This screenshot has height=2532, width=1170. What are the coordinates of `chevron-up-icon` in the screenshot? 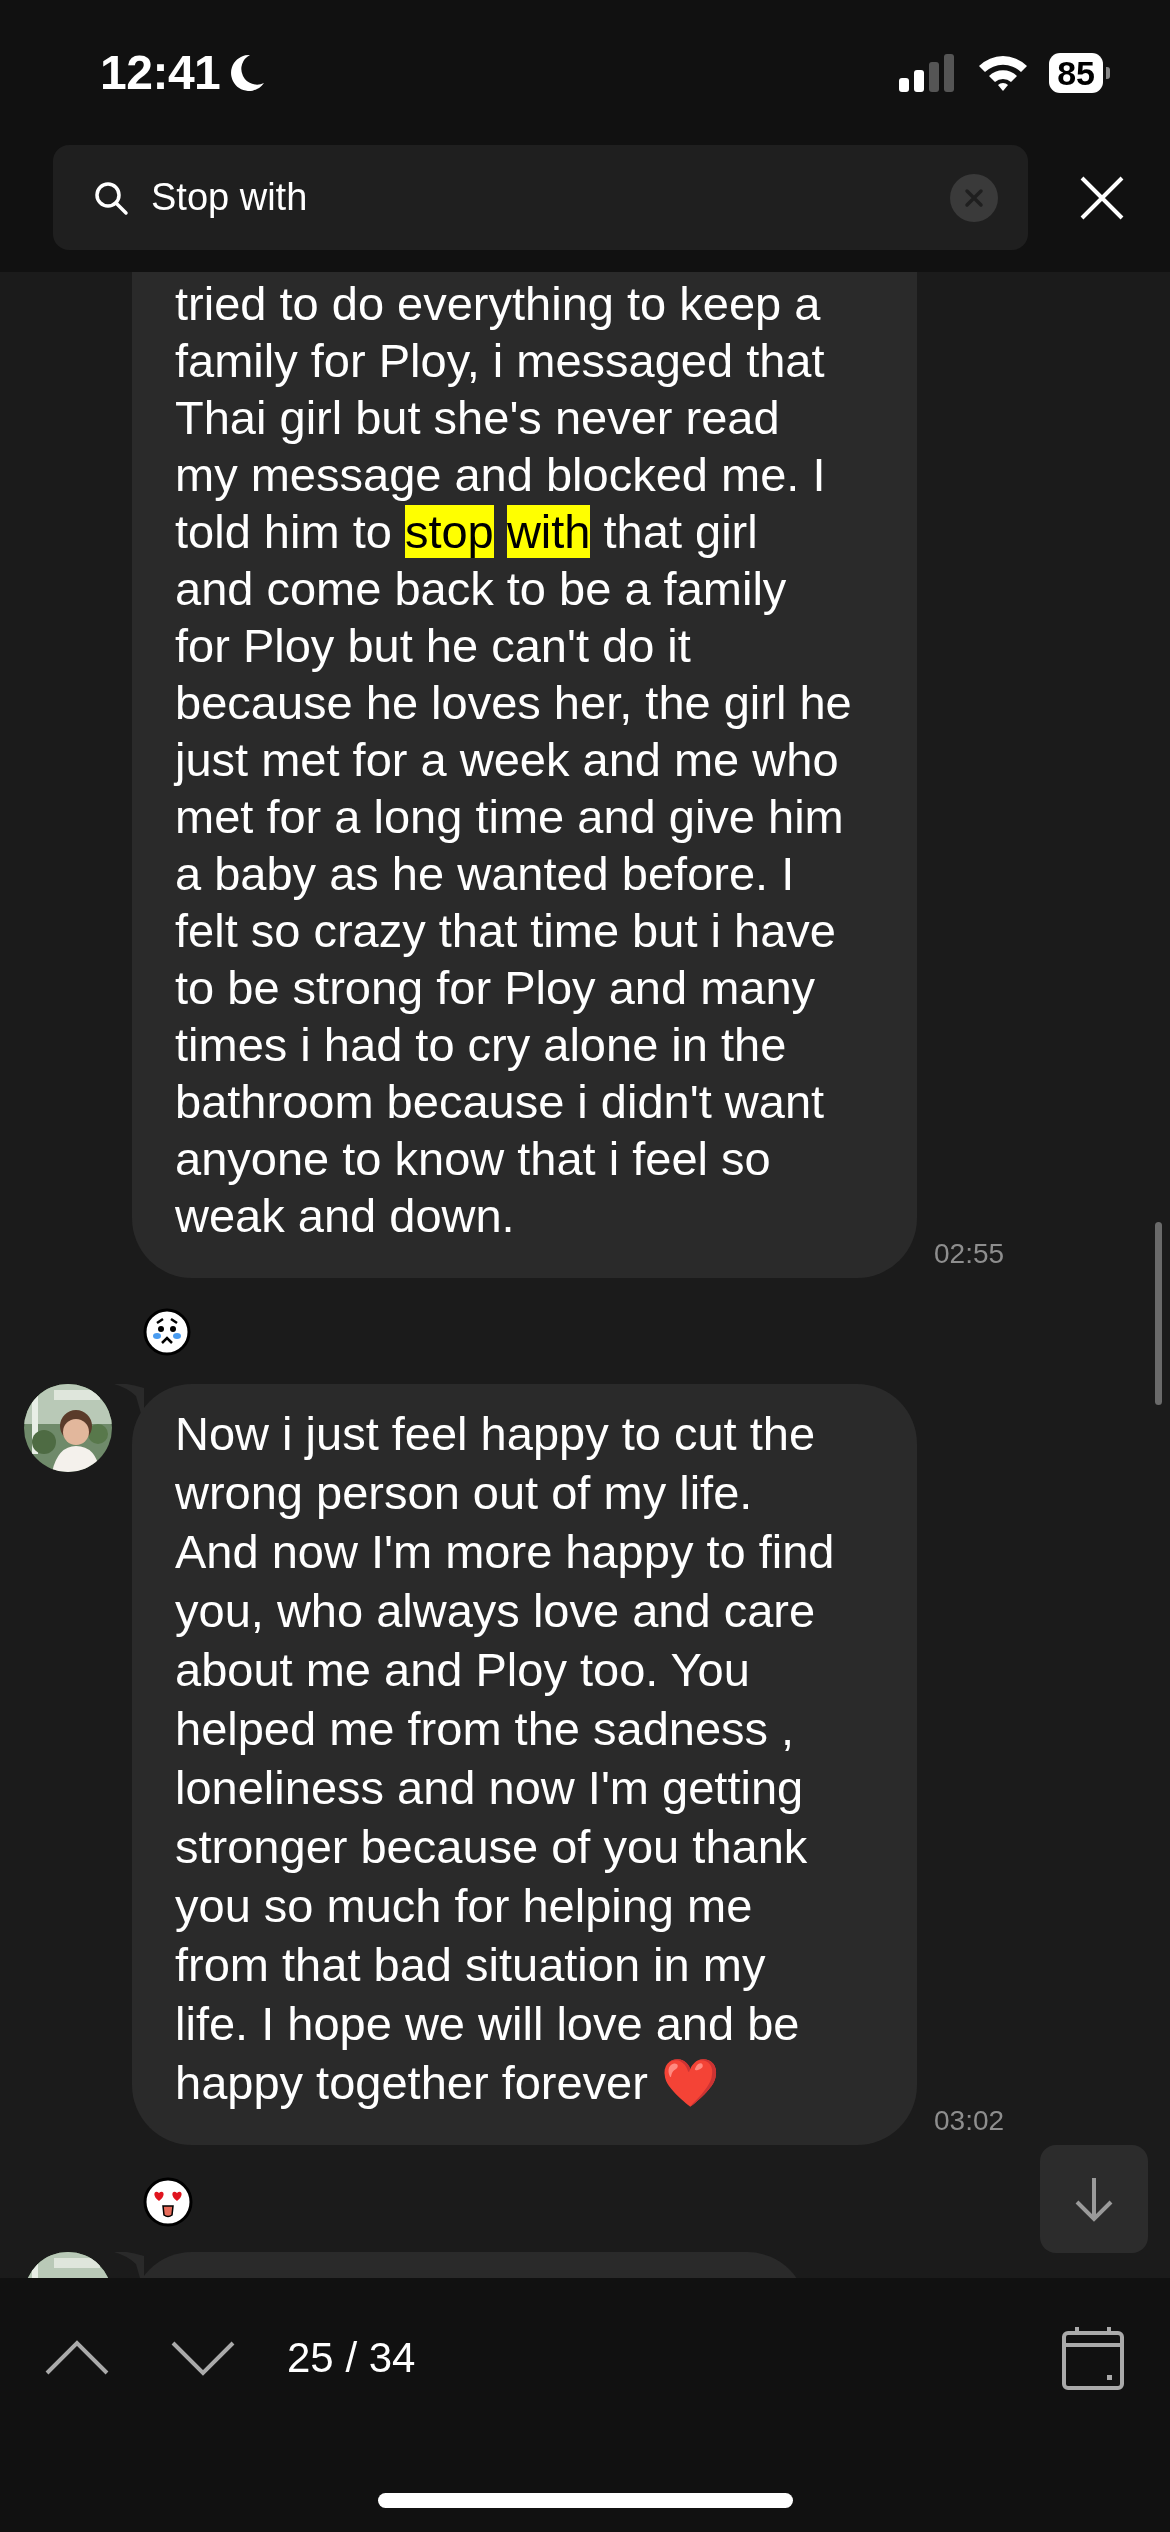 It's located at (77, 2358).